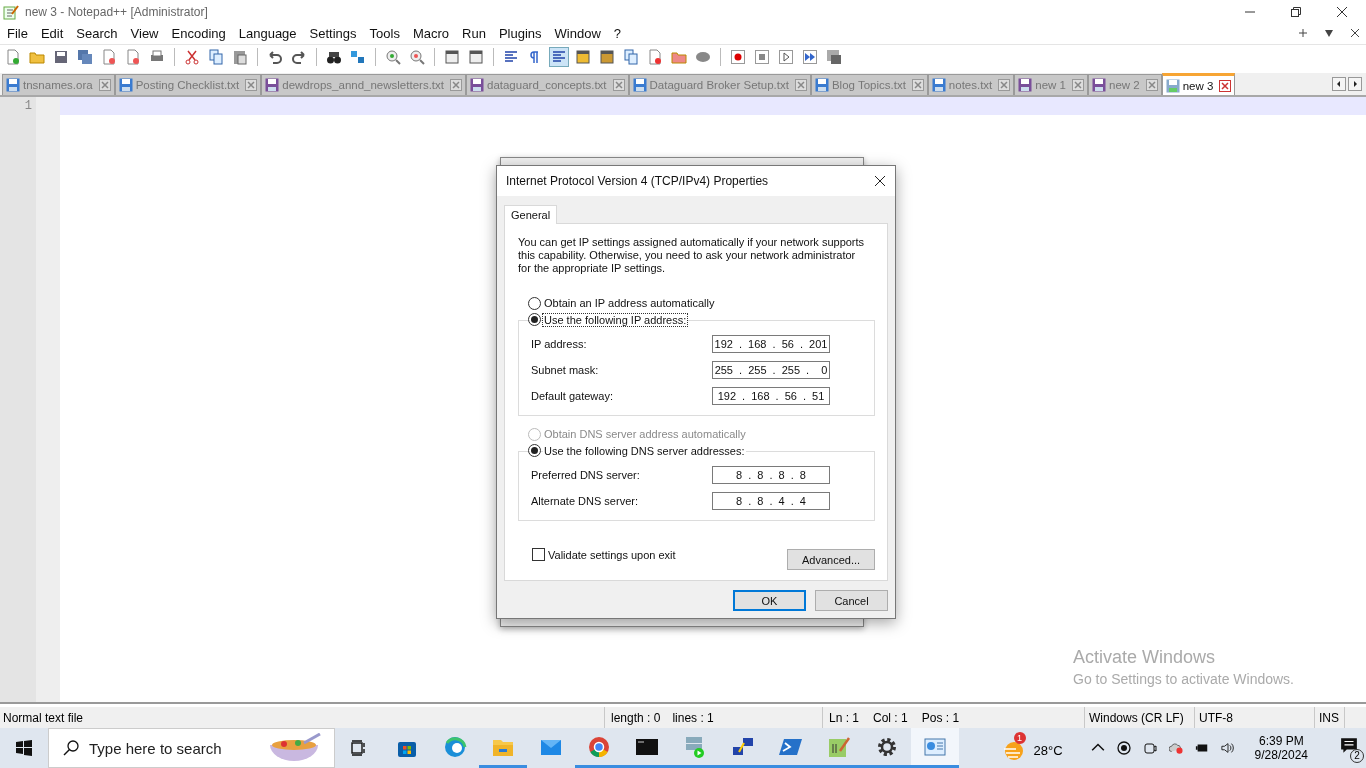 This screenshot has width=1366, height=768. Describe the element at coordinates (890, 717) in the screenshot. I see `status-text: Col : 1` at that location.